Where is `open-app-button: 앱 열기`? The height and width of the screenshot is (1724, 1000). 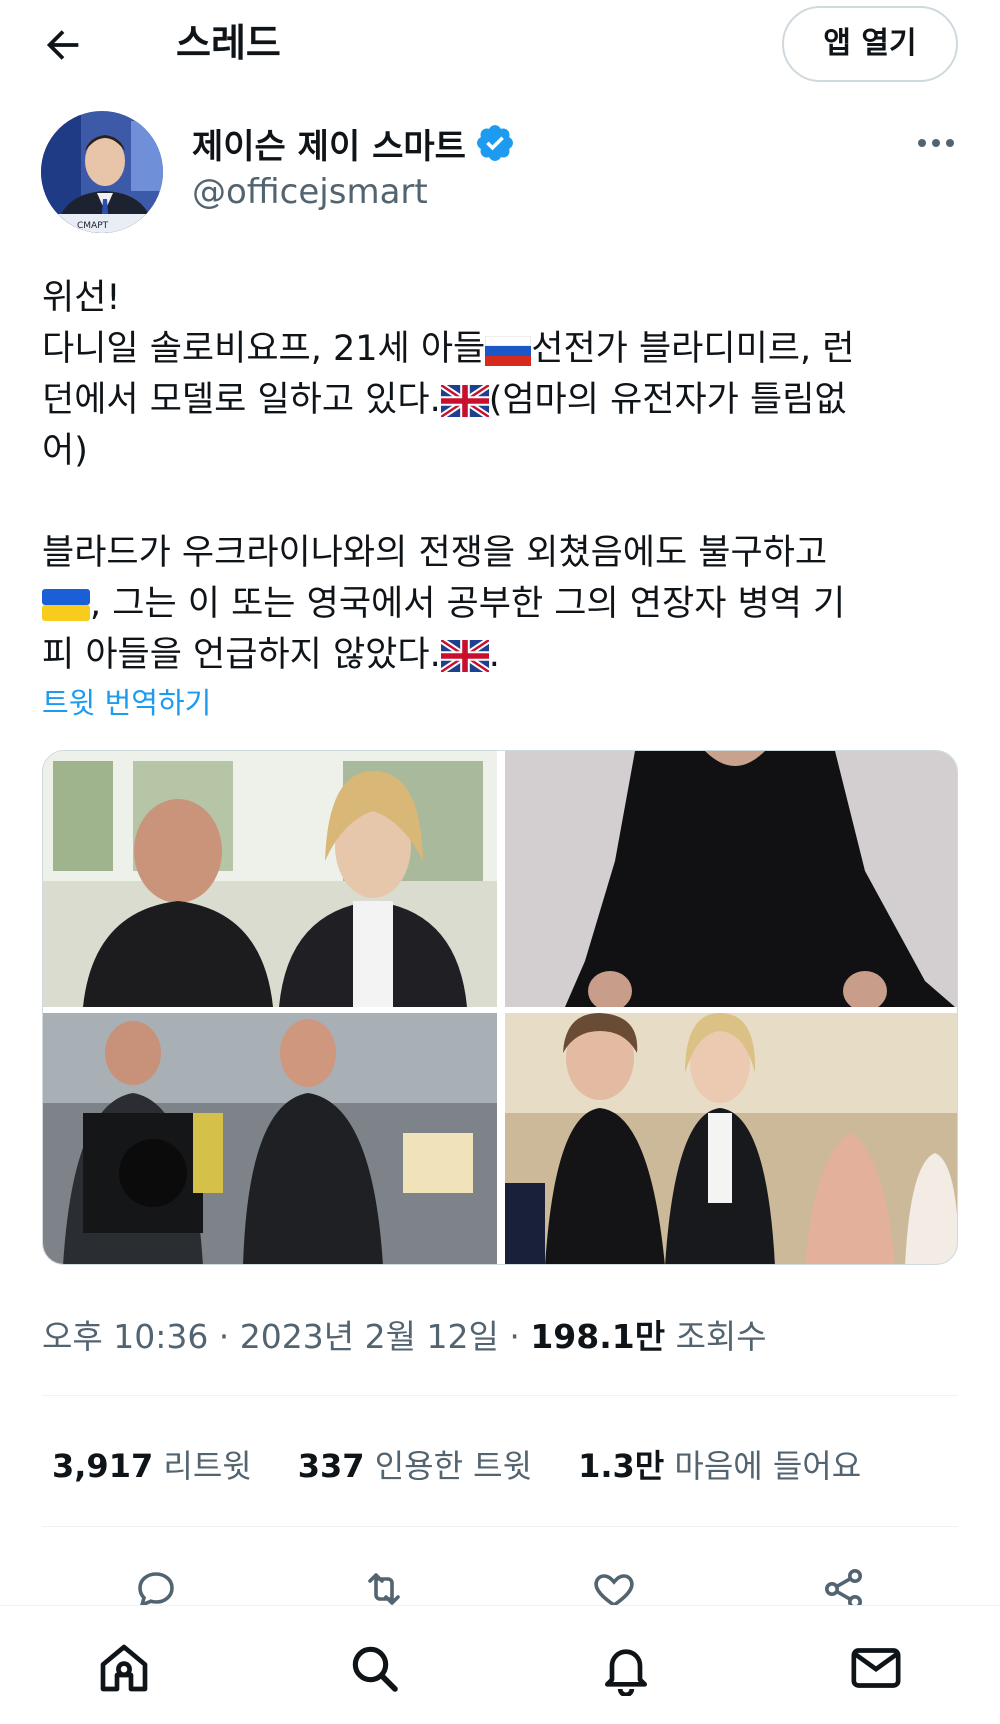
open-app-button: 앱 열기 is located at coordinates (870, 44).